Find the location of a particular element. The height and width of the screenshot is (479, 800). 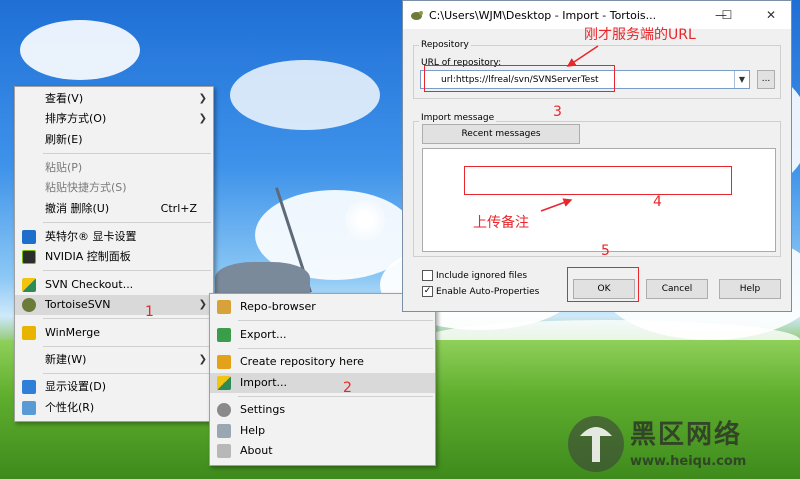

repository-group-label: Repository is located at coordinates (445, 45).